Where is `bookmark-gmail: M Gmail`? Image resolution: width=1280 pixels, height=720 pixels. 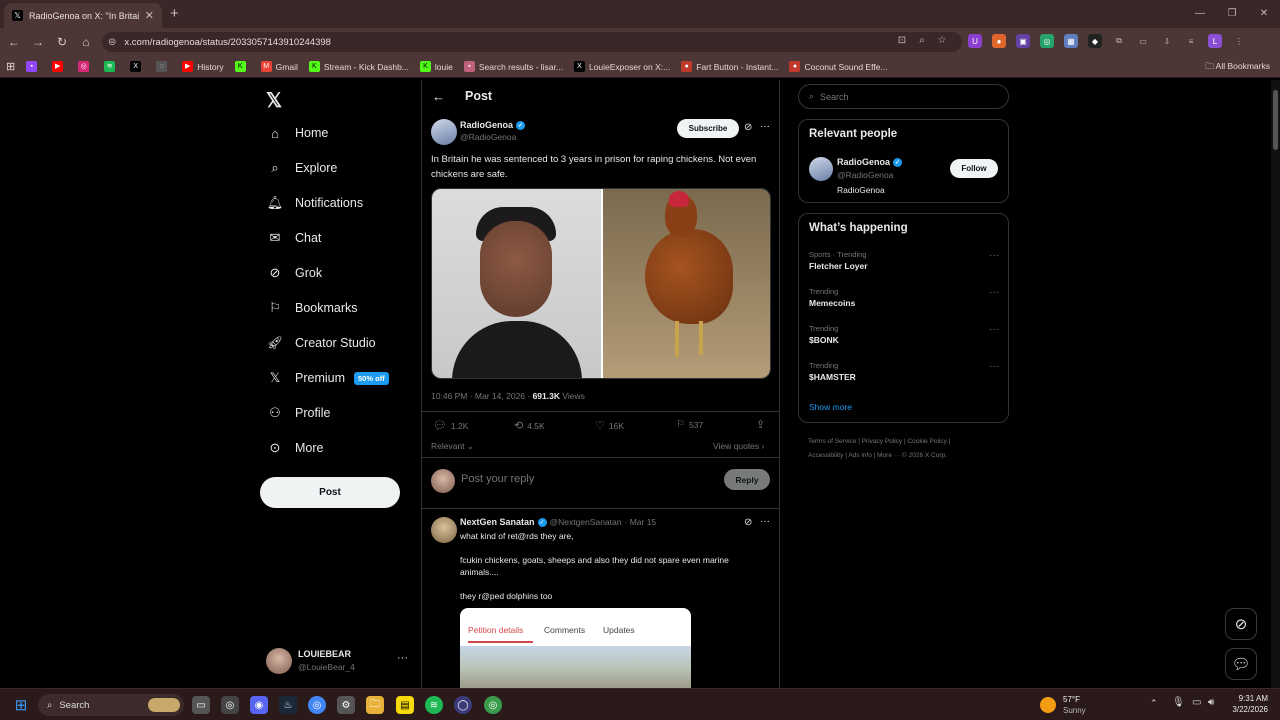
bookmark-gmail: M Gmail is located at coordinates (279, 66).